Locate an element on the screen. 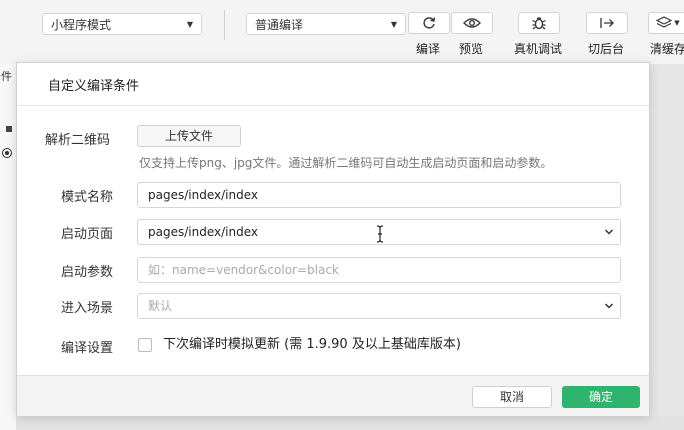 The width and height of the screenshot is (684, 430). left-panel-text: 条件 is located at coordinates (6, 76).